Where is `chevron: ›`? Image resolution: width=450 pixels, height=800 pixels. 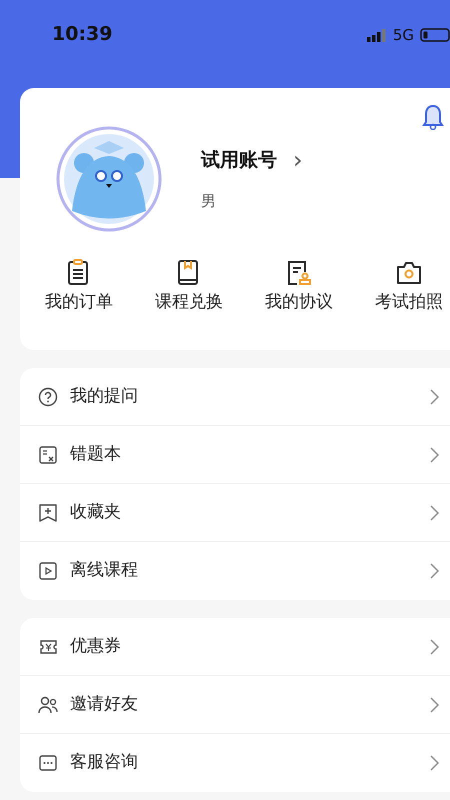 chevron: › is located at coordinates (298, 160).